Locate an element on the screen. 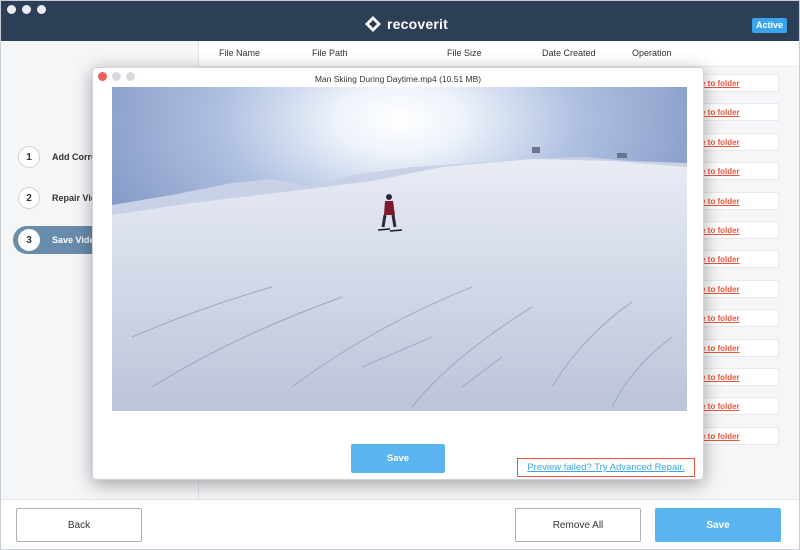 The height and width of the screenshot is (550, 800). app-logo: recoverit is located at coordinates (406, 24).